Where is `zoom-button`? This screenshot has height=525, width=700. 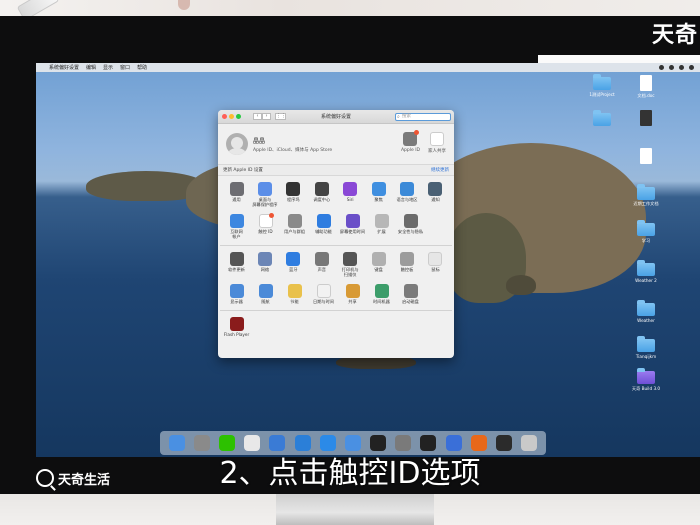
zoom-button is located at coordinates (238, 116).